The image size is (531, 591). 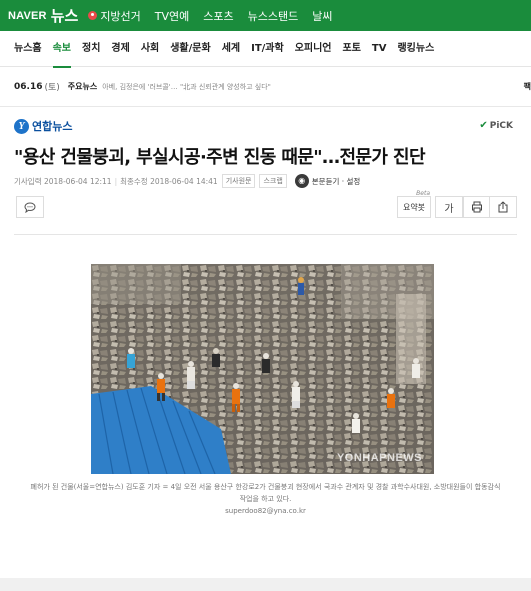 I want to click on press-logo: Y 연합뉴스, so click(x=43, y=126).